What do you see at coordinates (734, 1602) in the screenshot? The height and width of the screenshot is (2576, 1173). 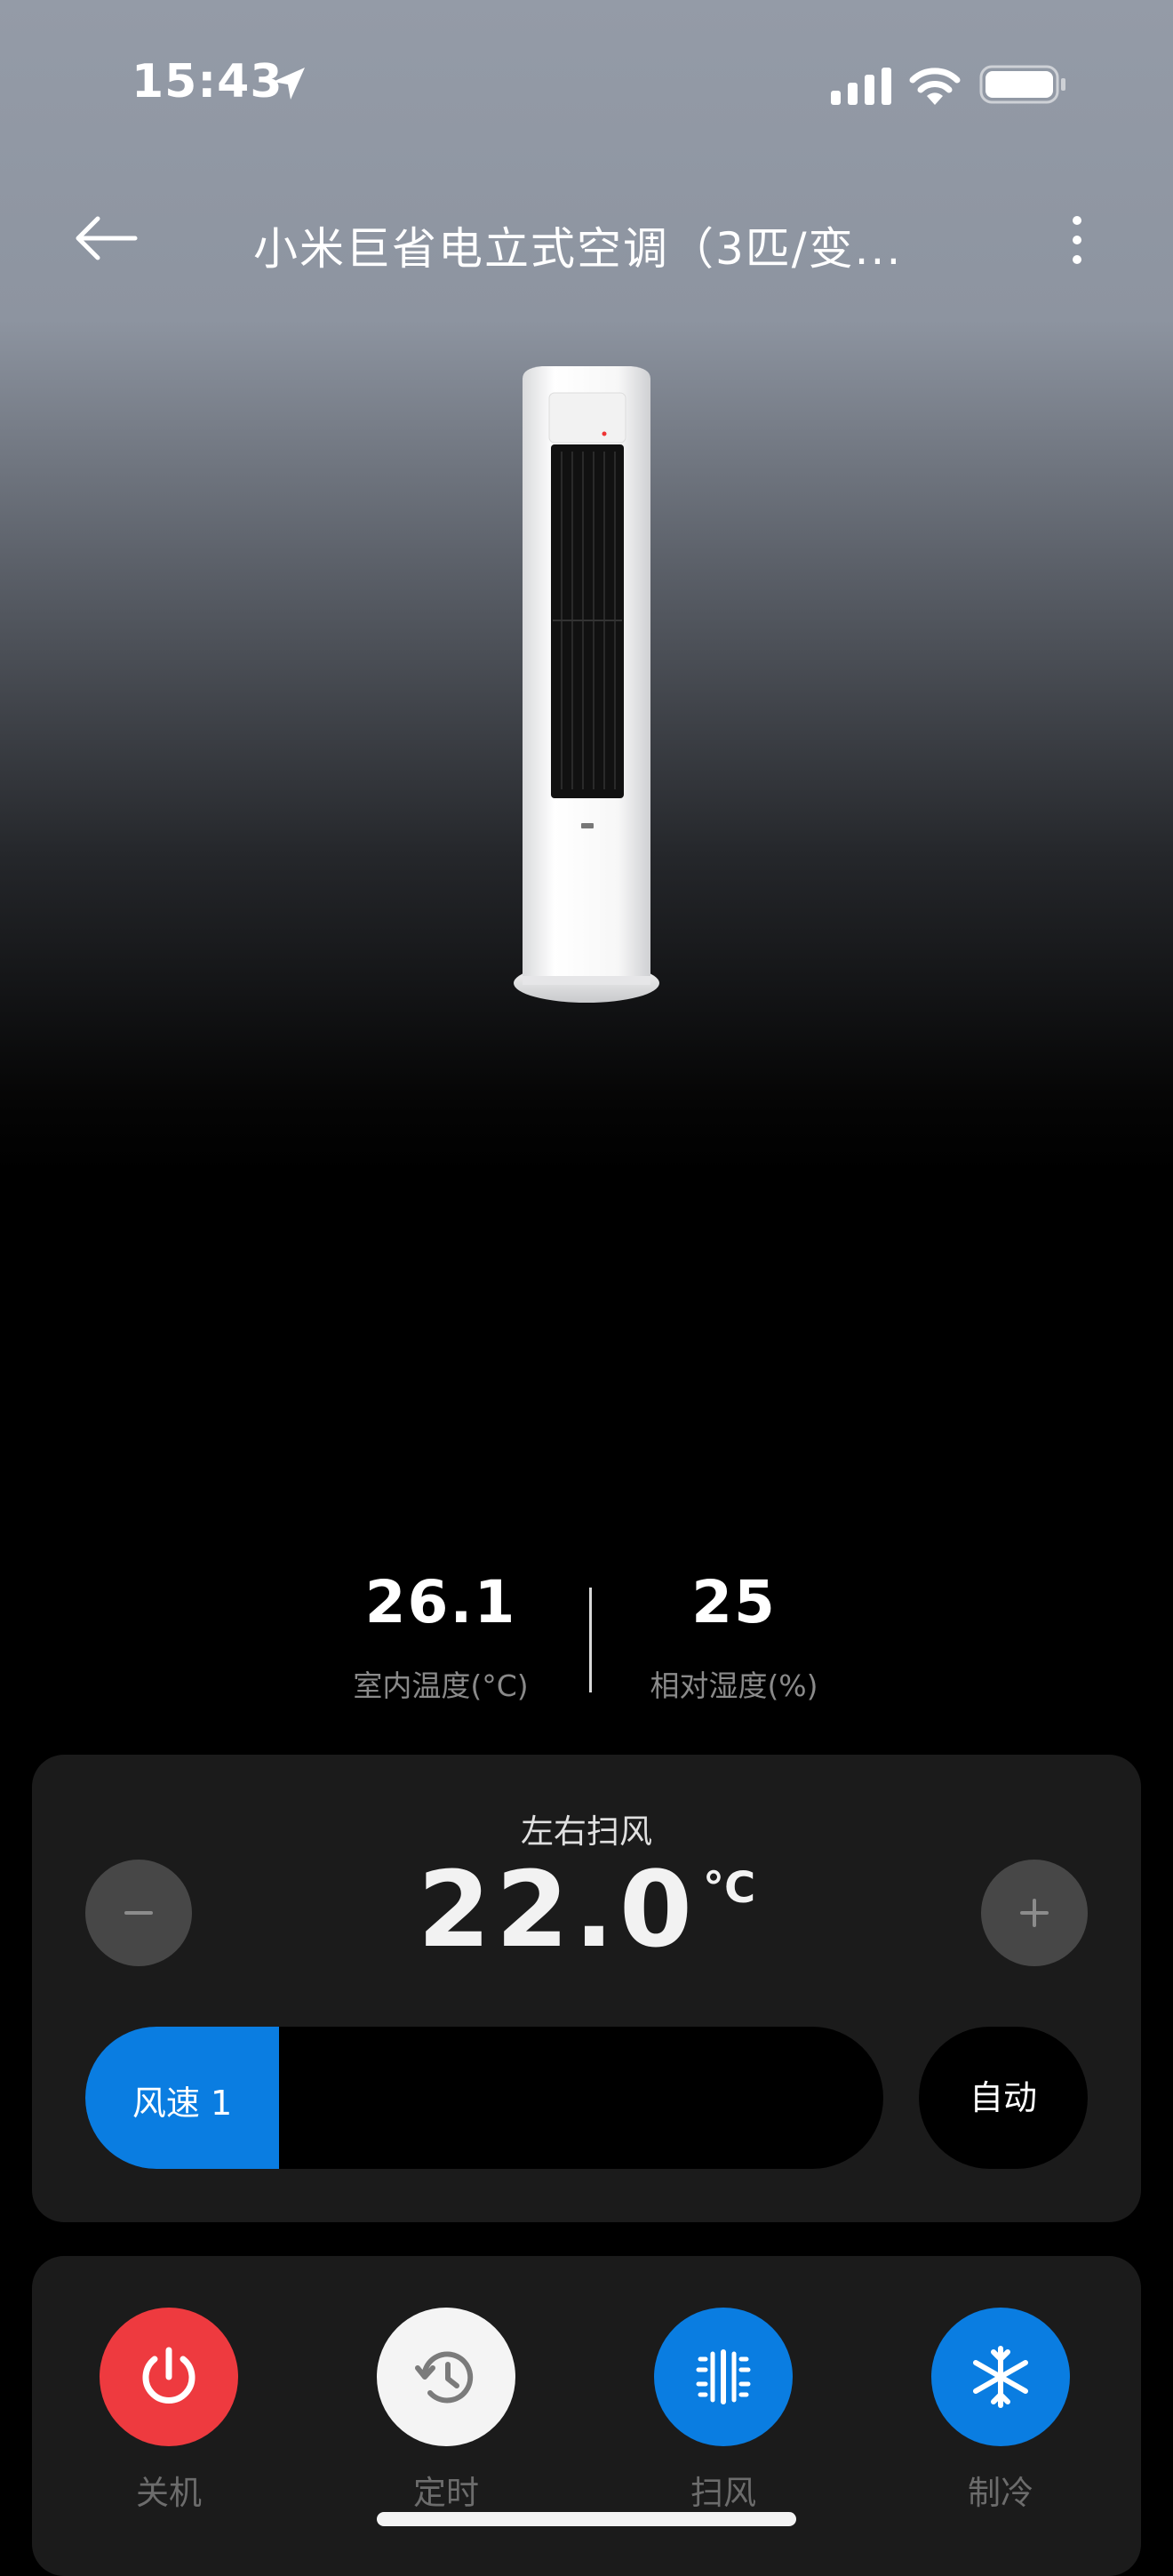 I see `humidity-value: 25` at bounding box center [734, 1602].